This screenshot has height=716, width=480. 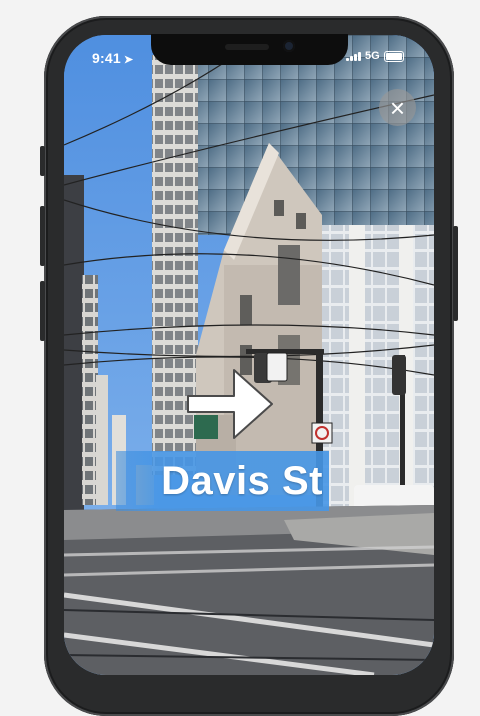 I want to click on battery-icon, so click(x=393, y=56).